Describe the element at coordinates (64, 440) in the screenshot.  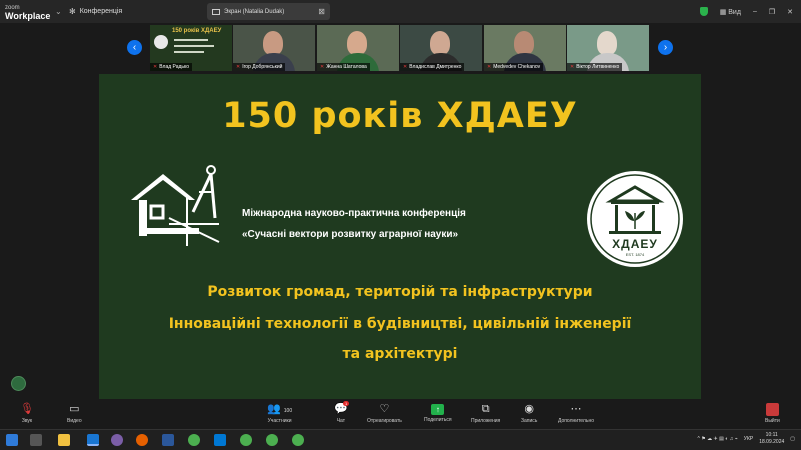
I see `file-explorer-icon` at that location.